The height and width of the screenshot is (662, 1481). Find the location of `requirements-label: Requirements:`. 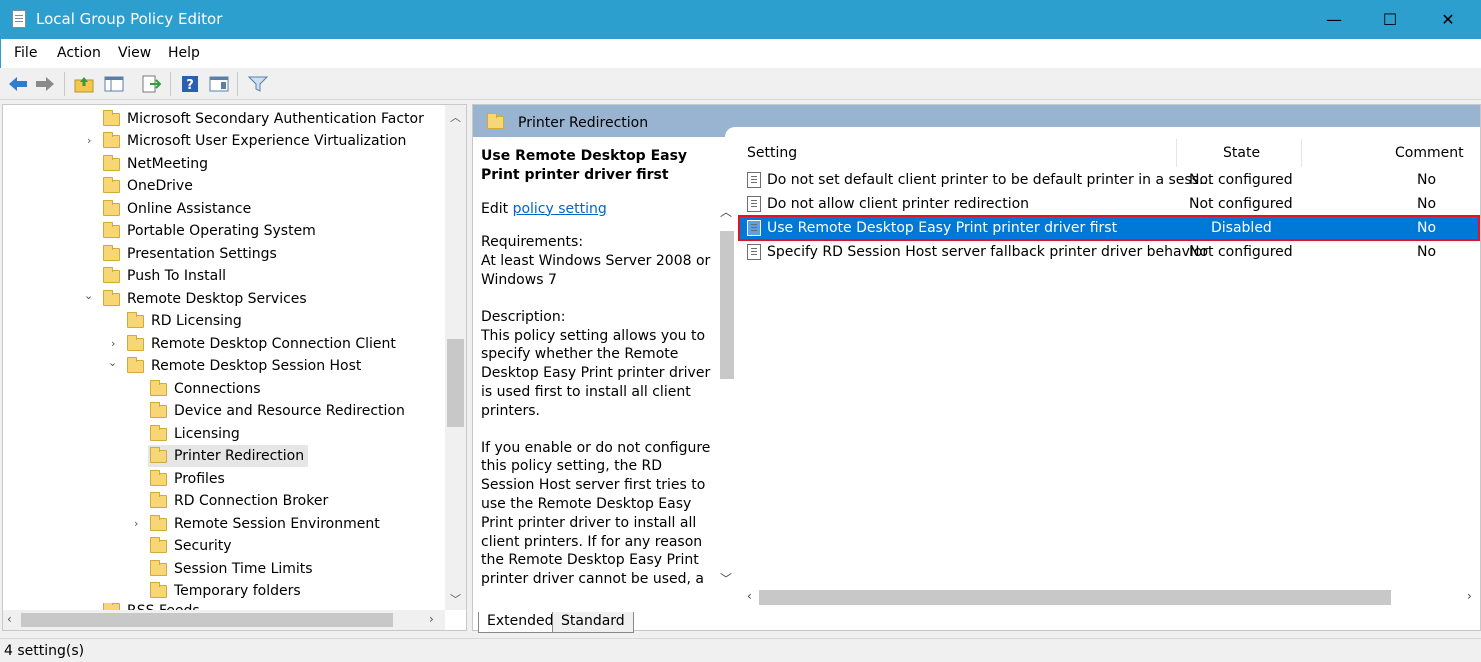

requirements-label: Requirements: is located at coordinates (532, 242).